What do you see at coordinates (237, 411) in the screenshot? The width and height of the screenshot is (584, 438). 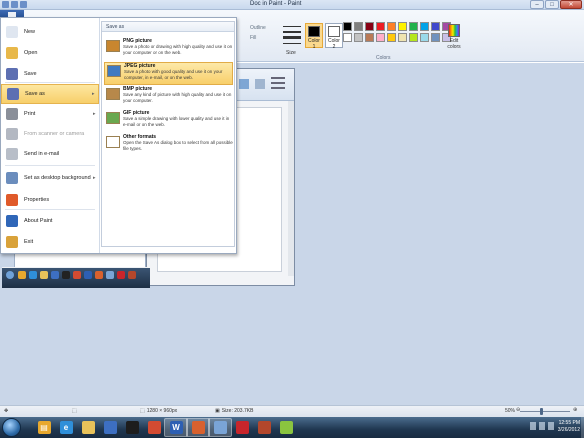 I see `file-size-text: Size: 203.7KB` at bounding box center [237, 411].